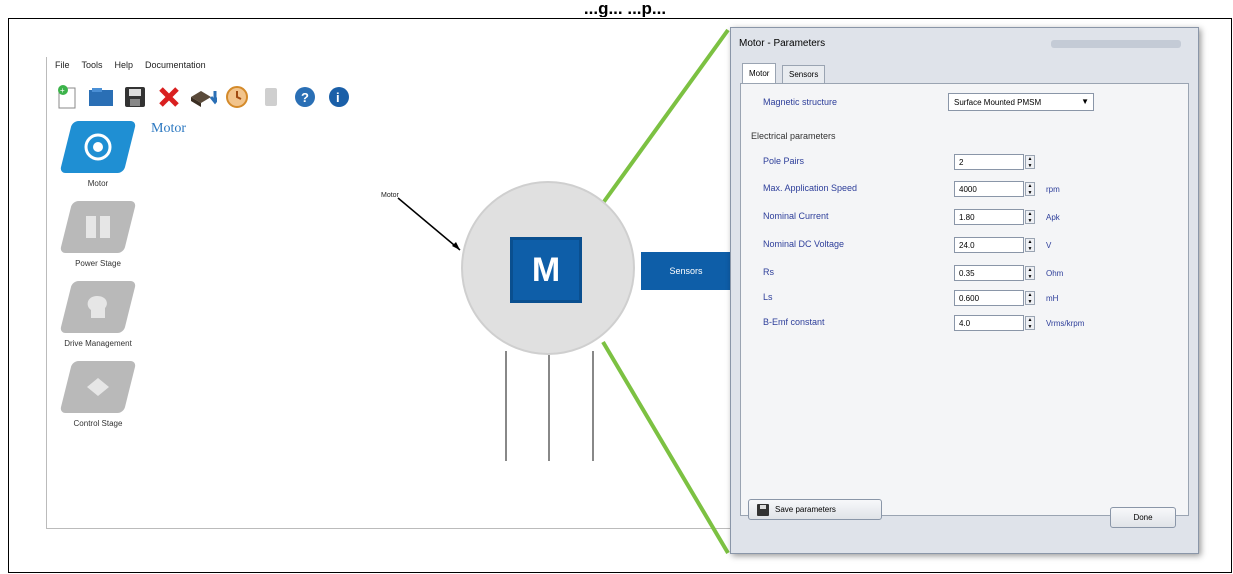  I want to click on rs-field: 0.35 ▲ ▼, so click(994, 273).